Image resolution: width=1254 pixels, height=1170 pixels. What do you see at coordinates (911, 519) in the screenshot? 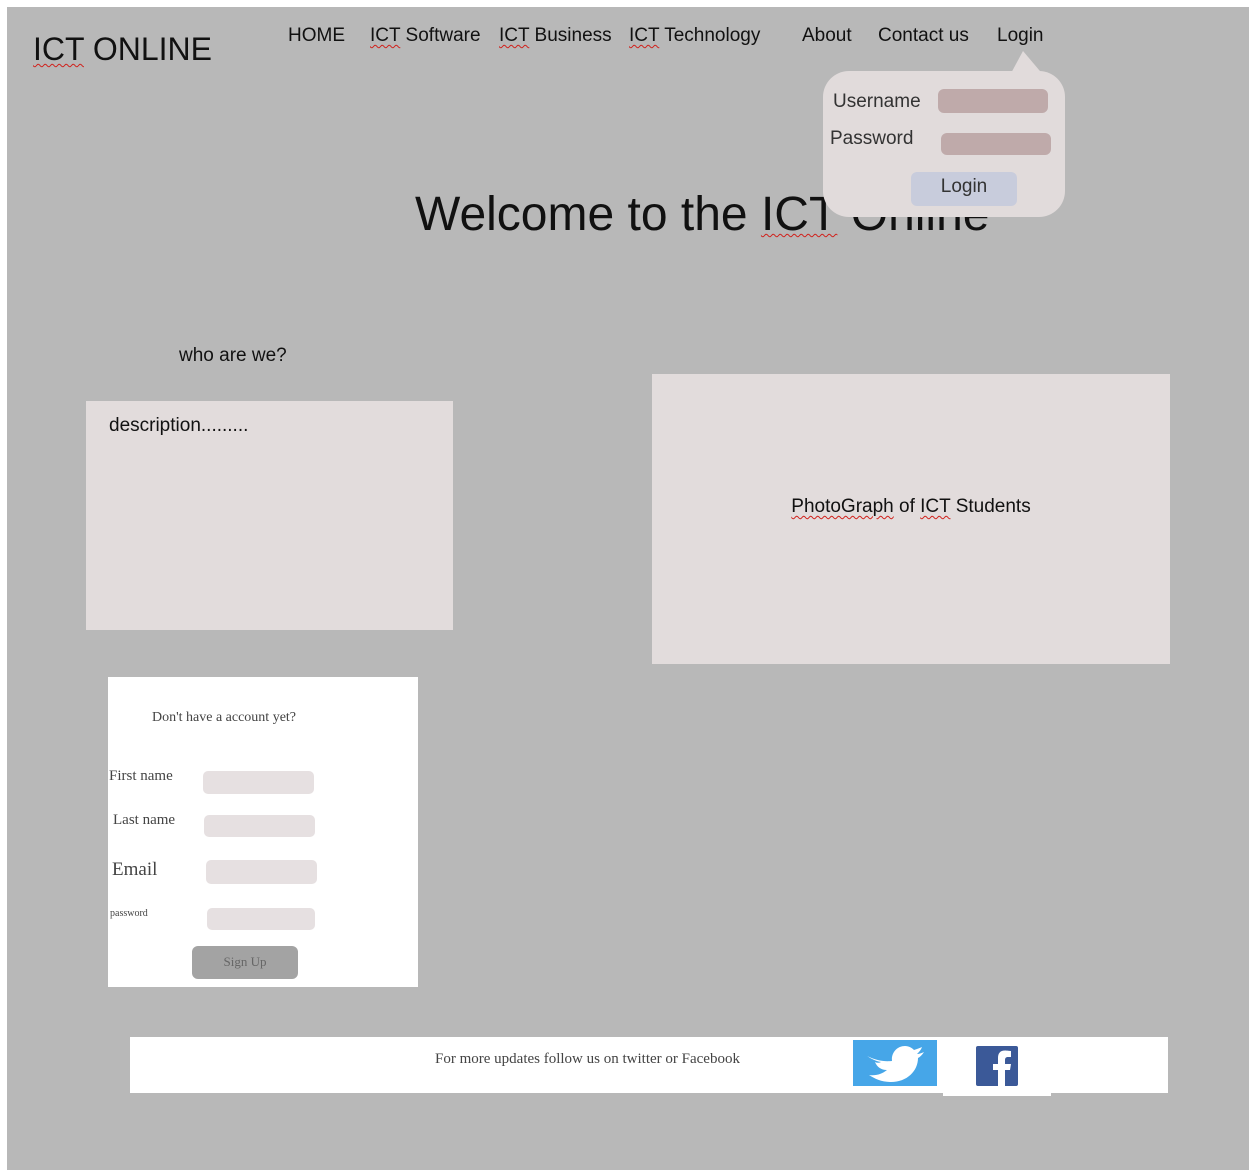
I see `students-photo-placeholder: PhotoGraph of ICT Students` at bounding box center [911, 519].